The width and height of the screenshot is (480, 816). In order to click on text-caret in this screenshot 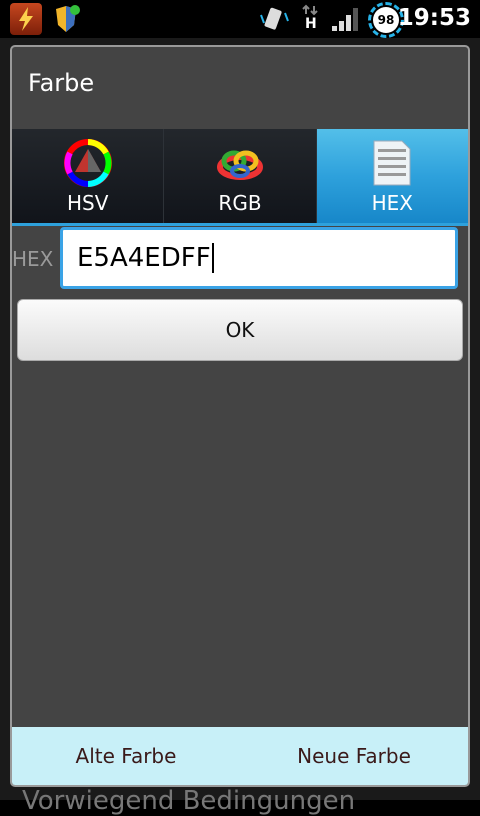, I will do `click(212, 258)`.